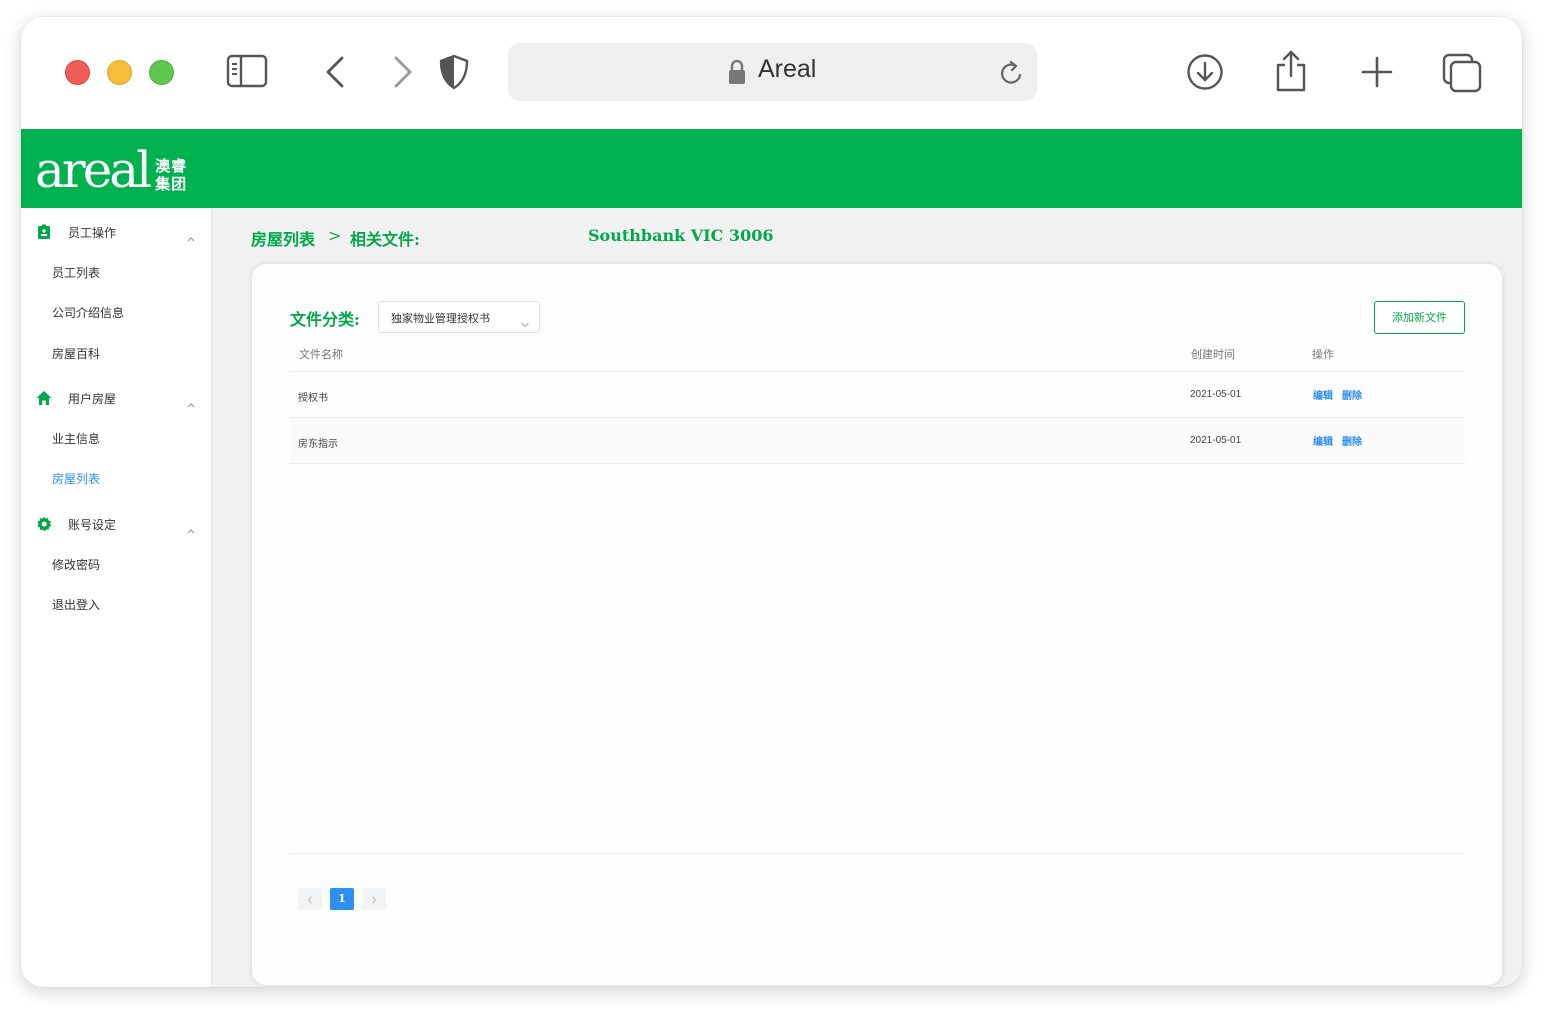 The image size is (1544, 1012). I want to click on table-row: 房东指示 2021-05-01 编辑 删除, so click(877, 441).